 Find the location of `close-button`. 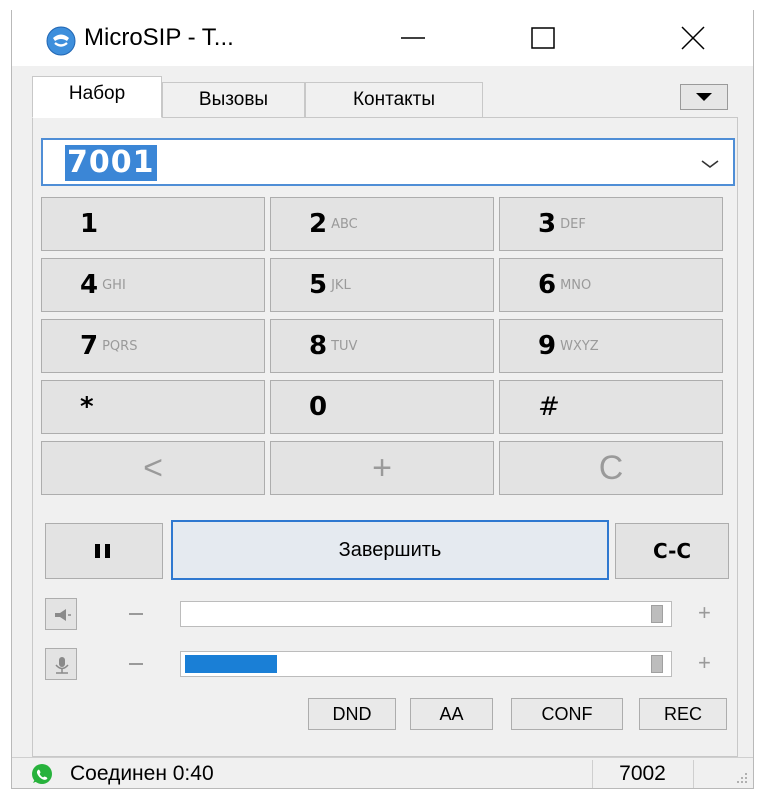

close-button is located at coordinates (692, 38).